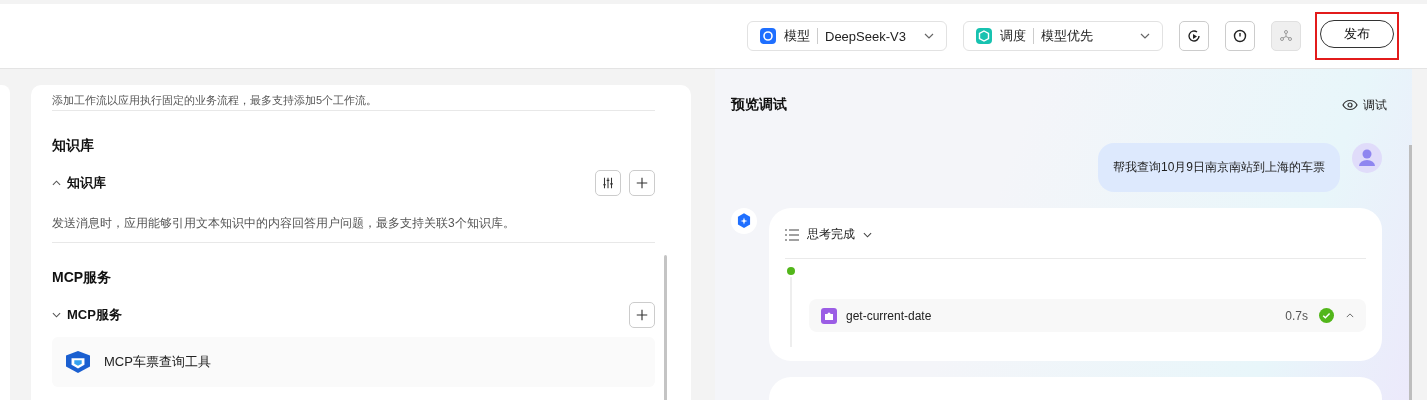 The width and height of the screenshot is (1427, 400). What do you see at coordinates (1367, 158) in the screenshot?
I see `avatar-icon` at bounding box center [1367, 158].